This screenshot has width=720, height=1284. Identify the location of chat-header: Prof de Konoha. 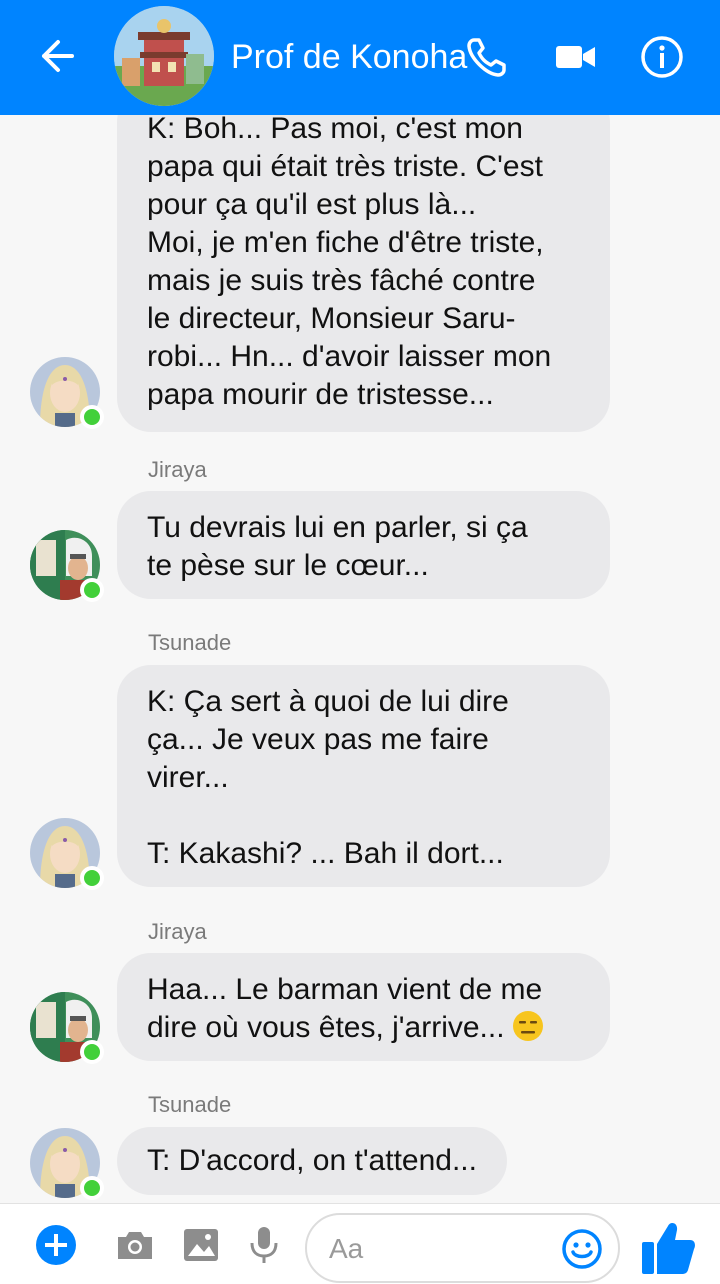
(360, 57).